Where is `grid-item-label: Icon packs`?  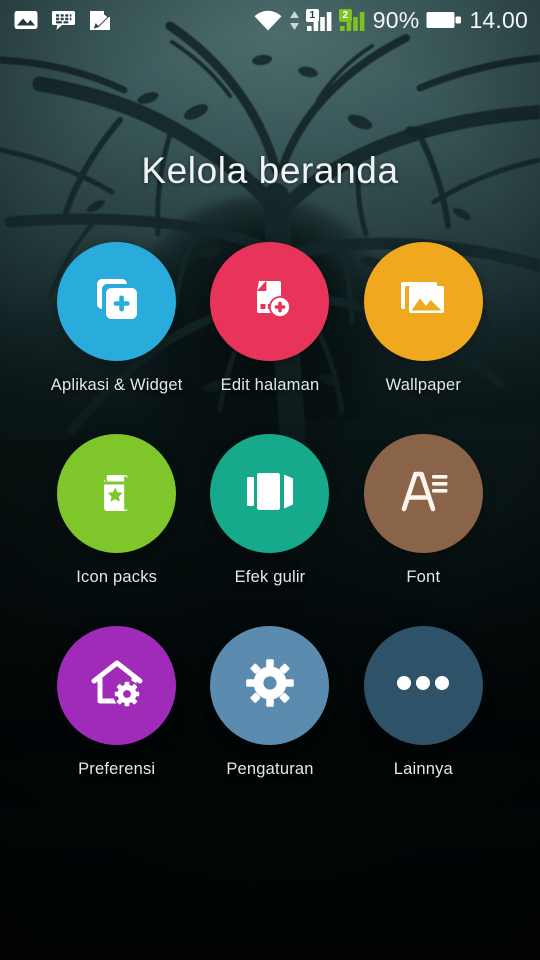 grid-item-label: Icon packs is located at coordinates (117, 577).